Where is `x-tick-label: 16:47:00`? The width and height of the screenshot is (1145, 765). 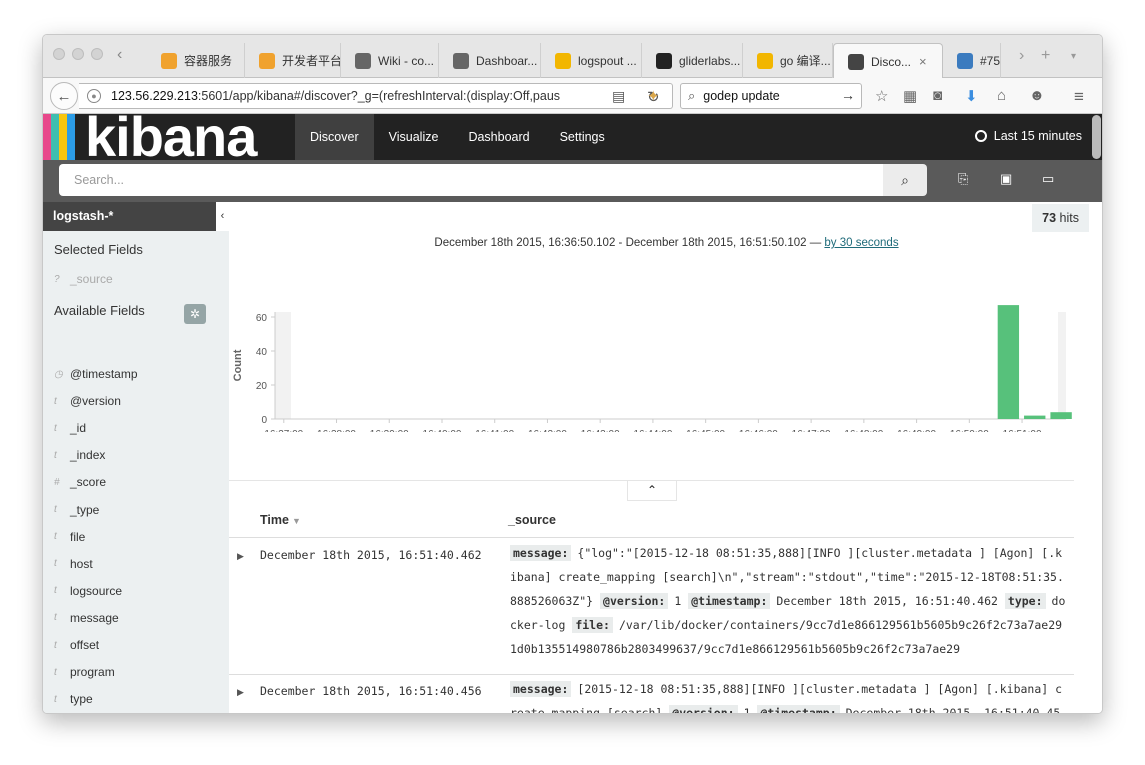 x-tick-label: 16:47:00 is located at coordinates (811, 430).